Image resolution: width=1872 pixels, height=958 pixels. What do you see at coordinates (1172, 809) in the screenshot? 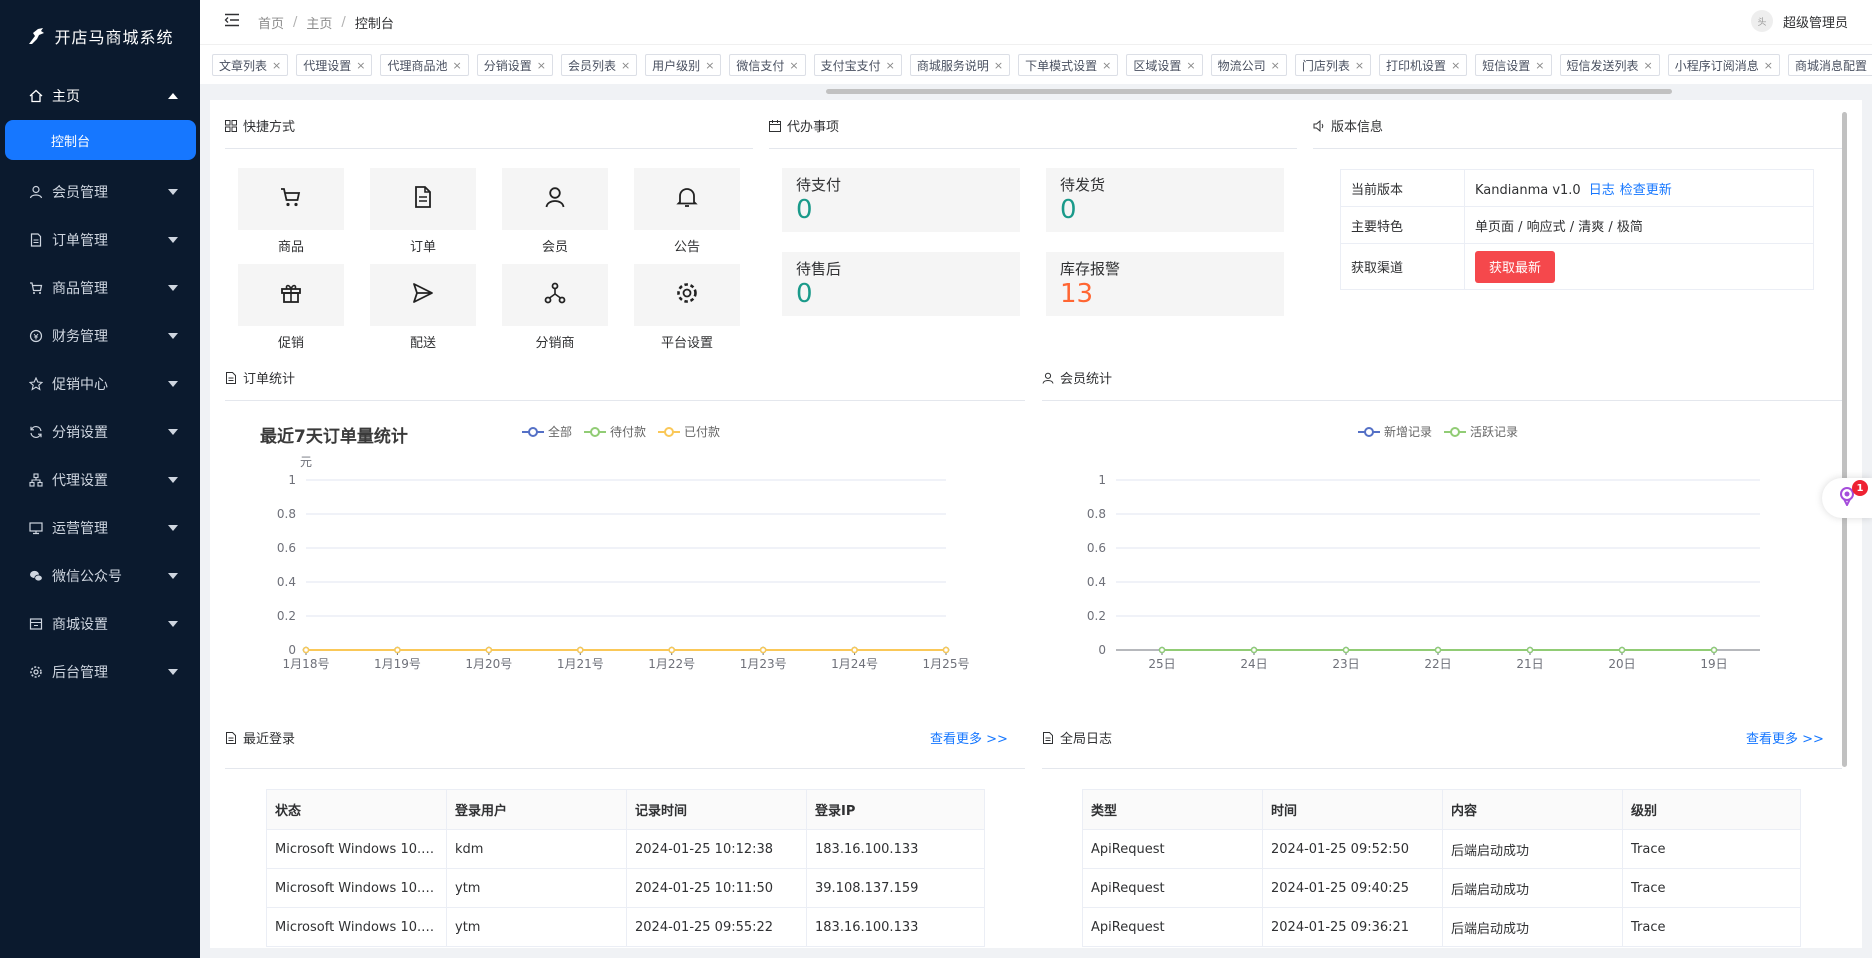
I see `column-header: 类型` at bounding box center [1172, 809].